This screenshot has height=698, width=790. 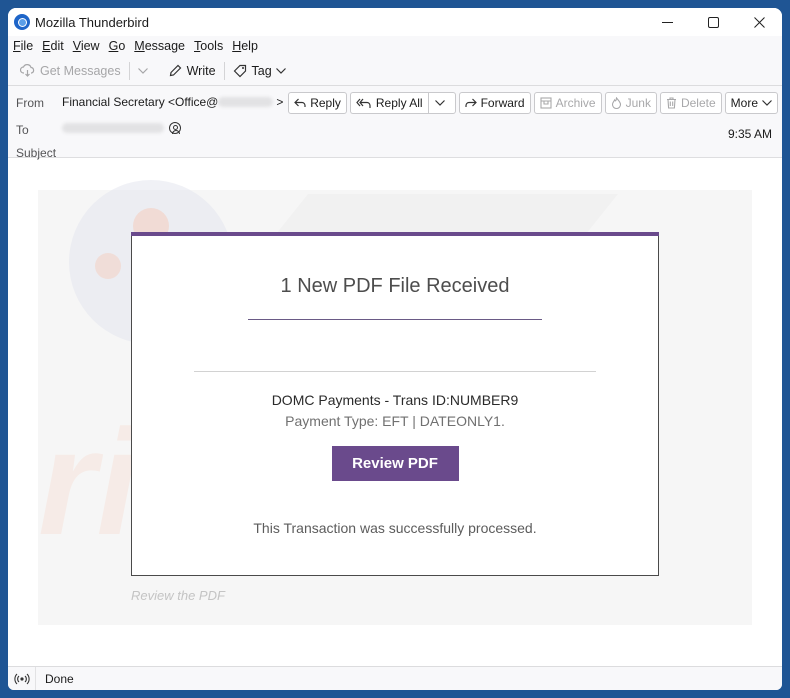 What do you see at coordinates (22, 22) in the screenshot?
I see `thunderbird-logo-icon` at bounding box center [22, 22].